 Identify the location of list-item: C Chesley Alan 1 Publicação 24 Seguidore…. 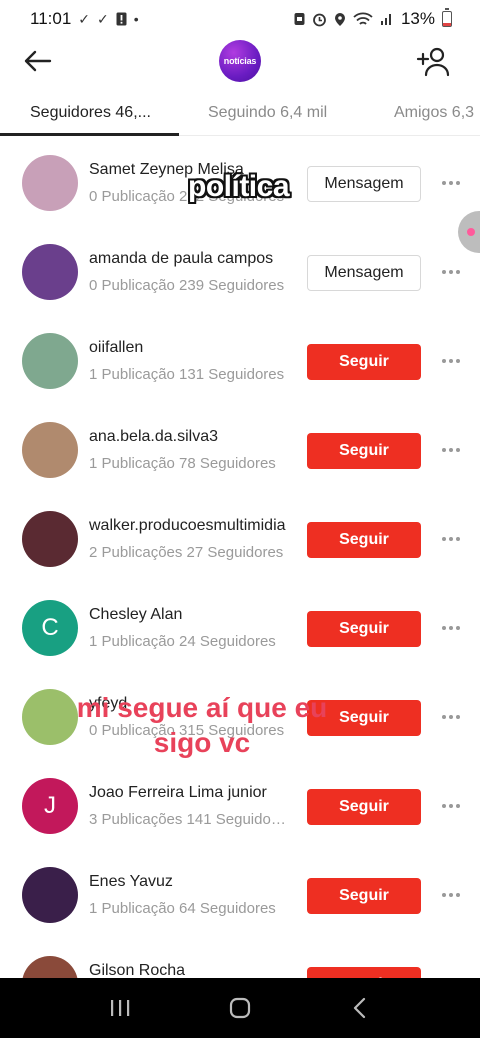
(240, 629).